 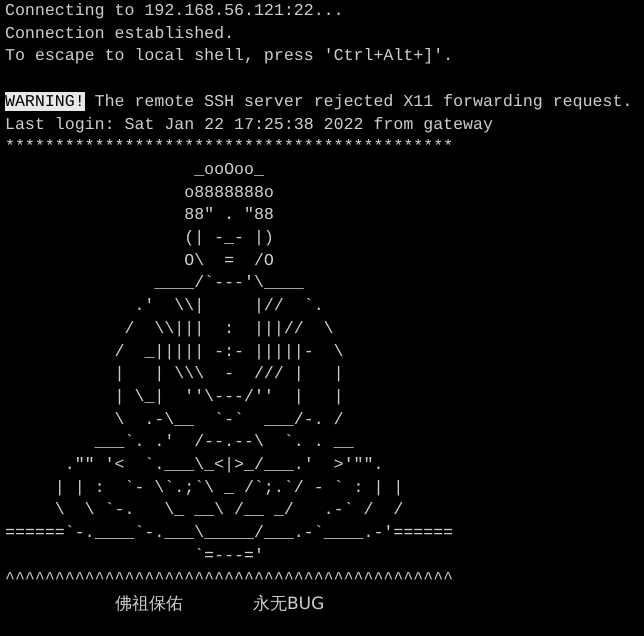 What do you see at coordinates (119, 33) in the screenshot?
I see `terminal-line: Connection established.` at bounding box center [119, 33].